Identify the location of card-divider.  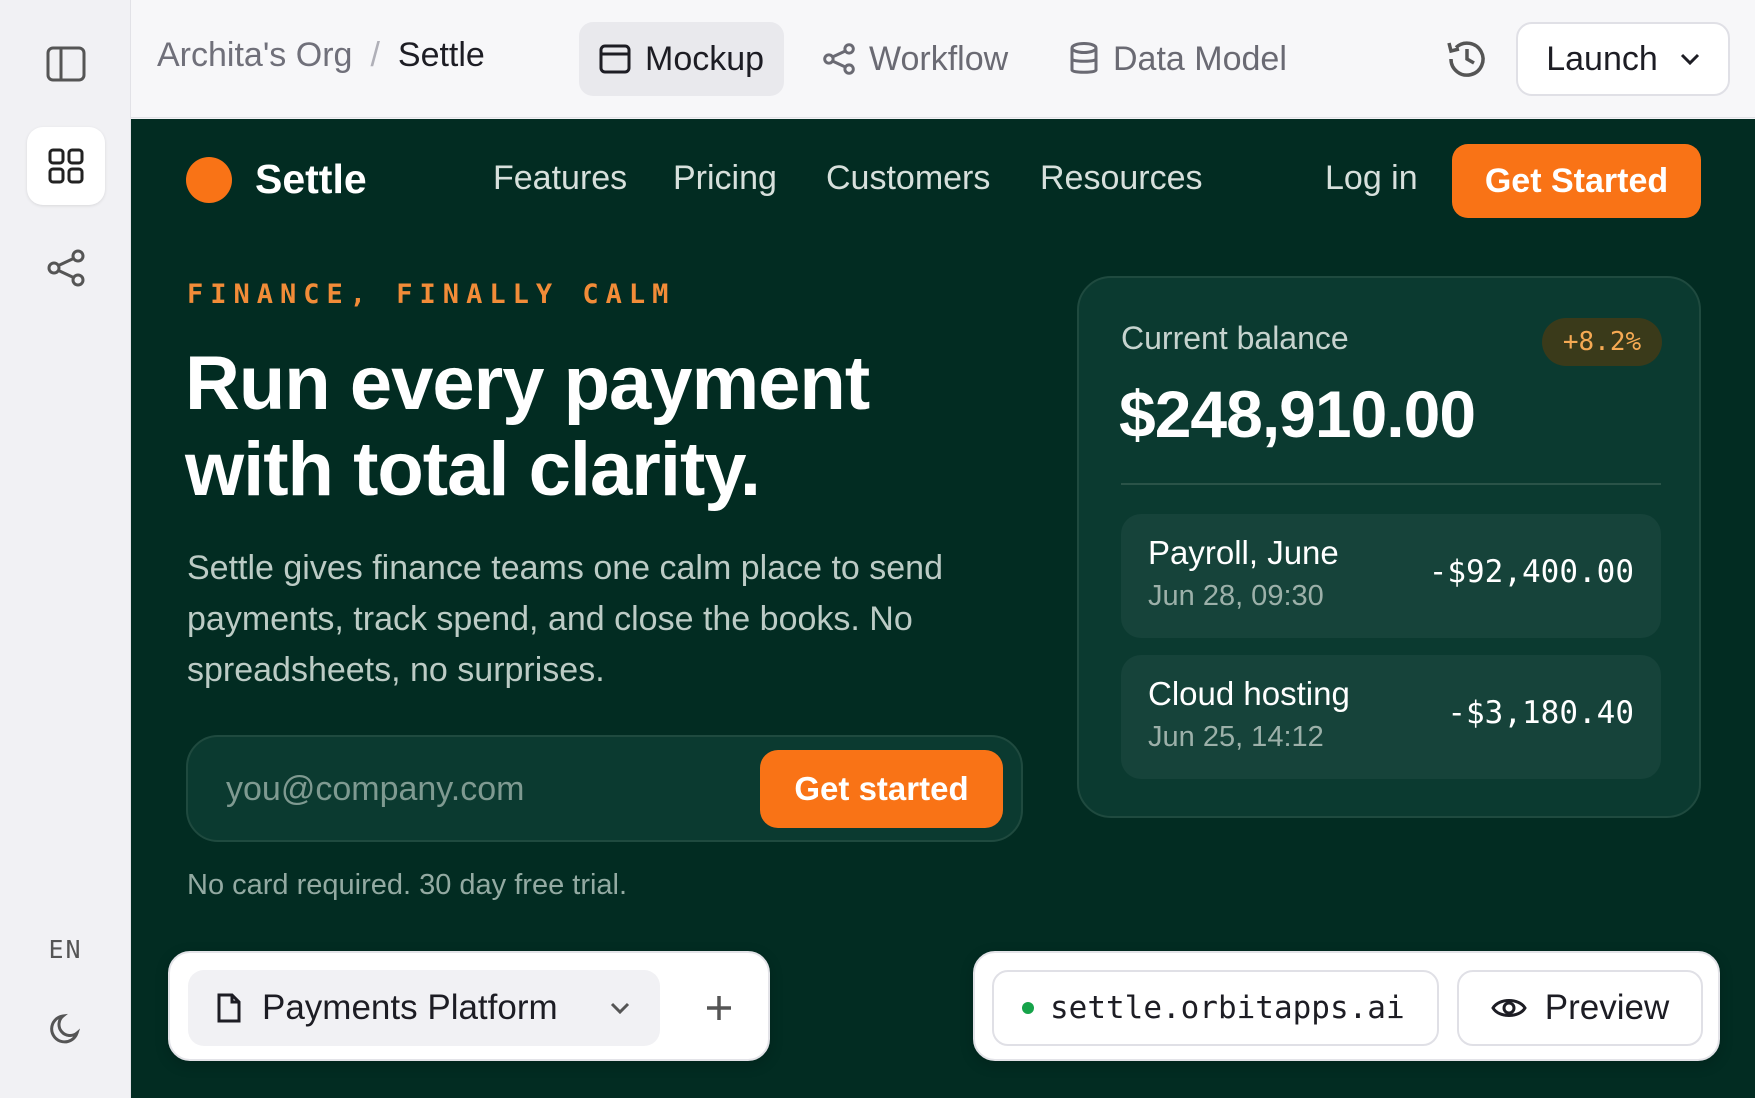
(1391, 484).